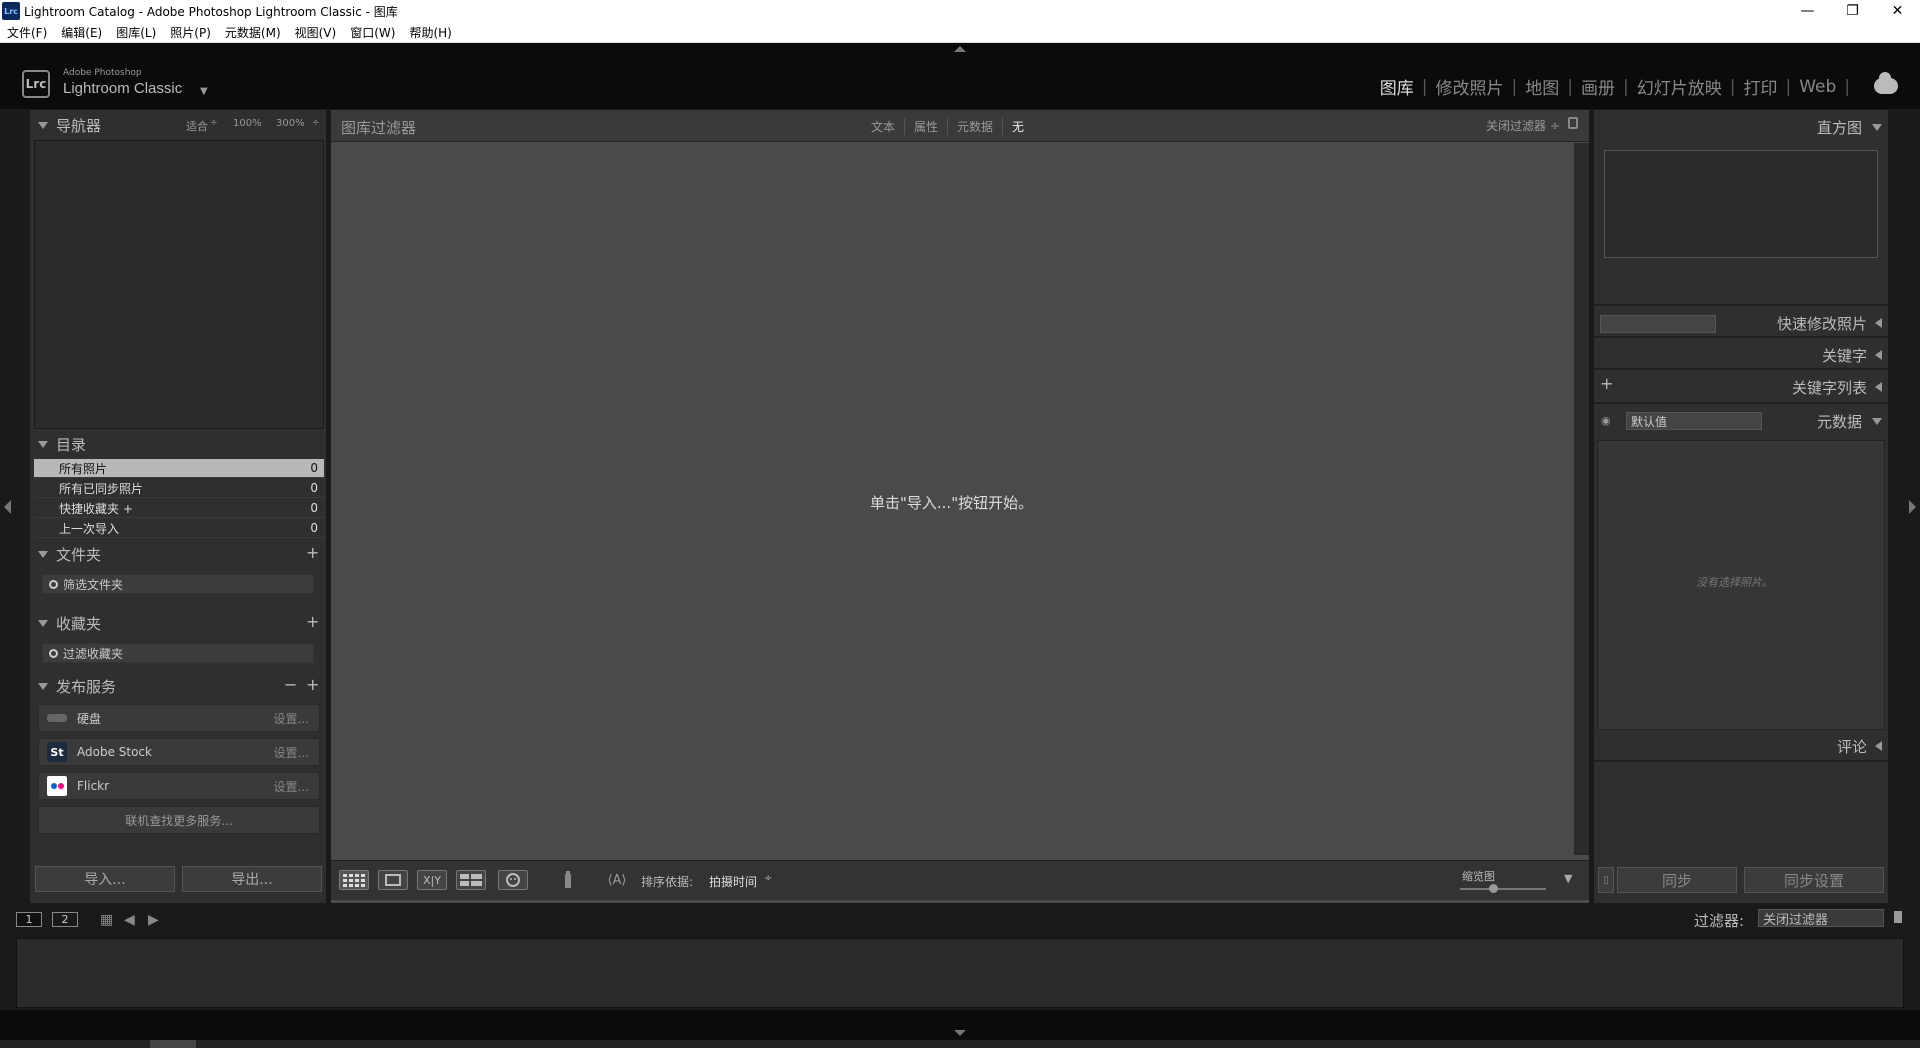  What do you see at coordinates (1694, 421) in the screenshot?
I see `metadata-preset-select: 默认值` at bounding box center [1694, 421].